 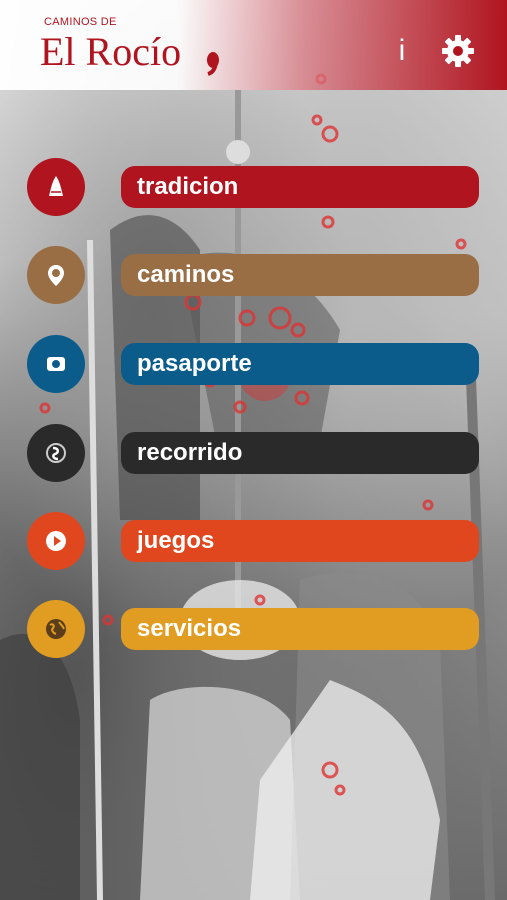 I want to click on info-button: i, so click(x=402, y=51).